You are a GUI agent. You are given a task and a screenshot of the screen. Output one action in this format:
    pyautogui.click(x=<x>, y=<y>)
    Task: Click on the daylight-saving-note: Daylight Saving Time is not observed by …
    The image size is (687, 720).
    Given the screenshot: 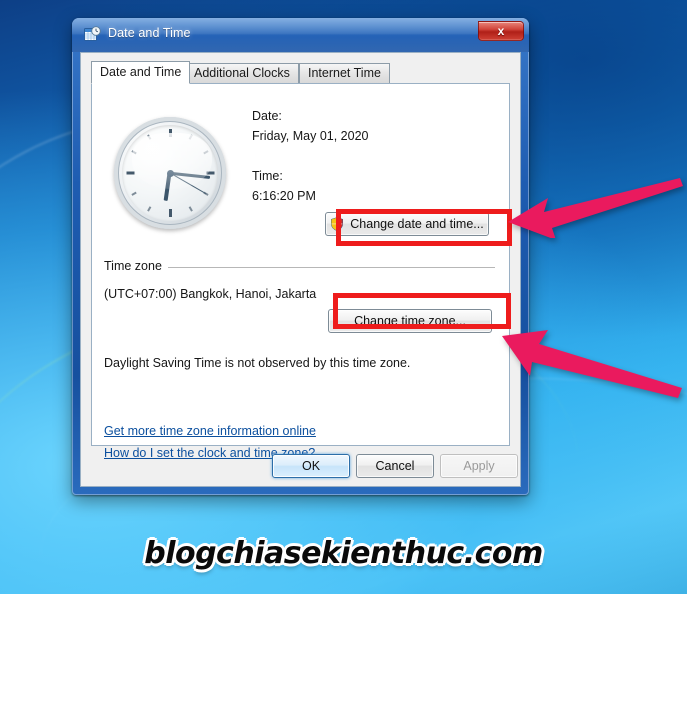 What is the action you would take?
    pyautogui.click(x=257, y=363)
    